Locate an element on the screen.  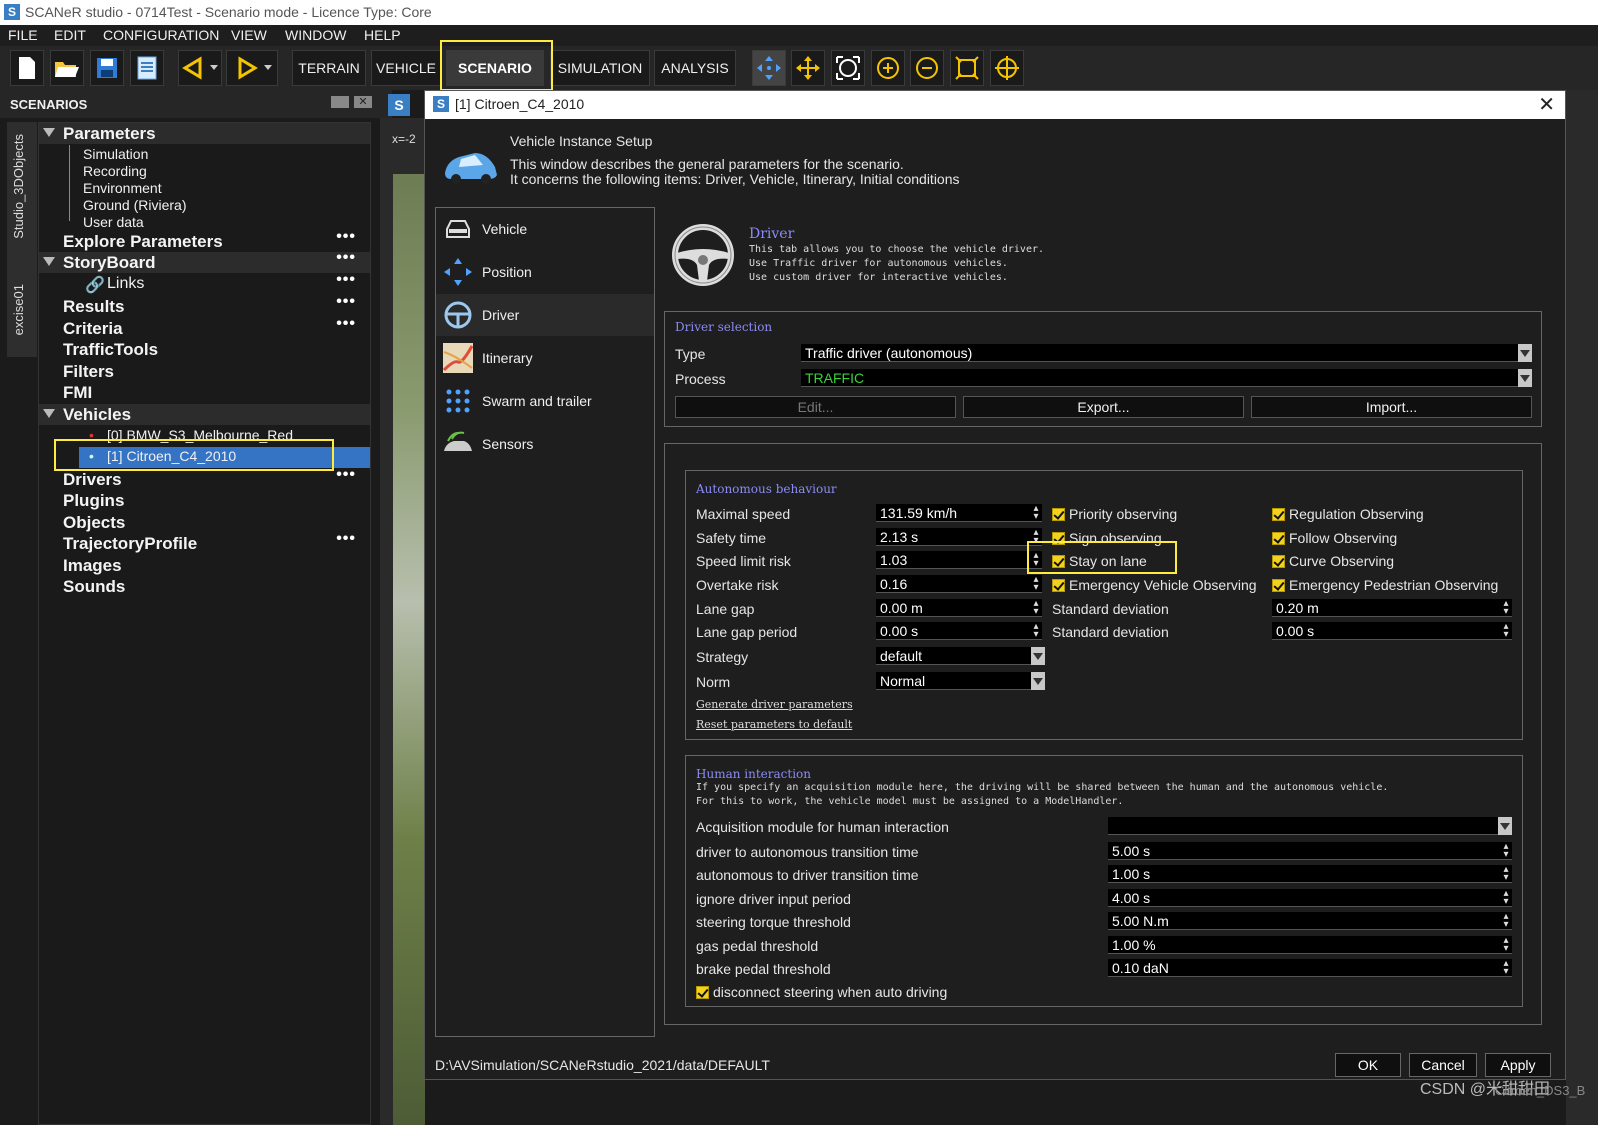
menu-edit: EDIT is located at coordinates (70, 35).